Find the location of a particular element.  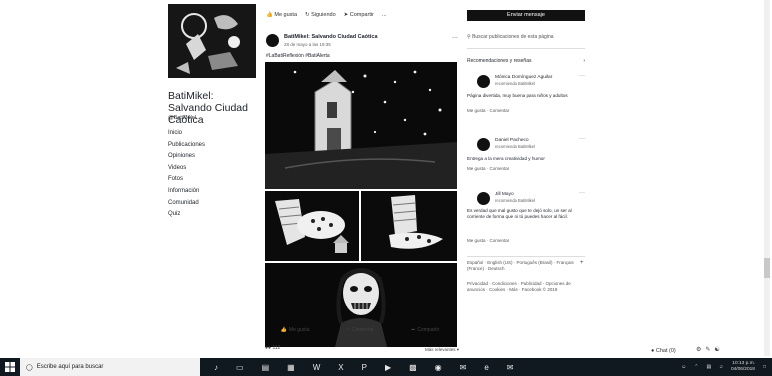

media-player-icon: ▶ is located at coordinates (388, 367).